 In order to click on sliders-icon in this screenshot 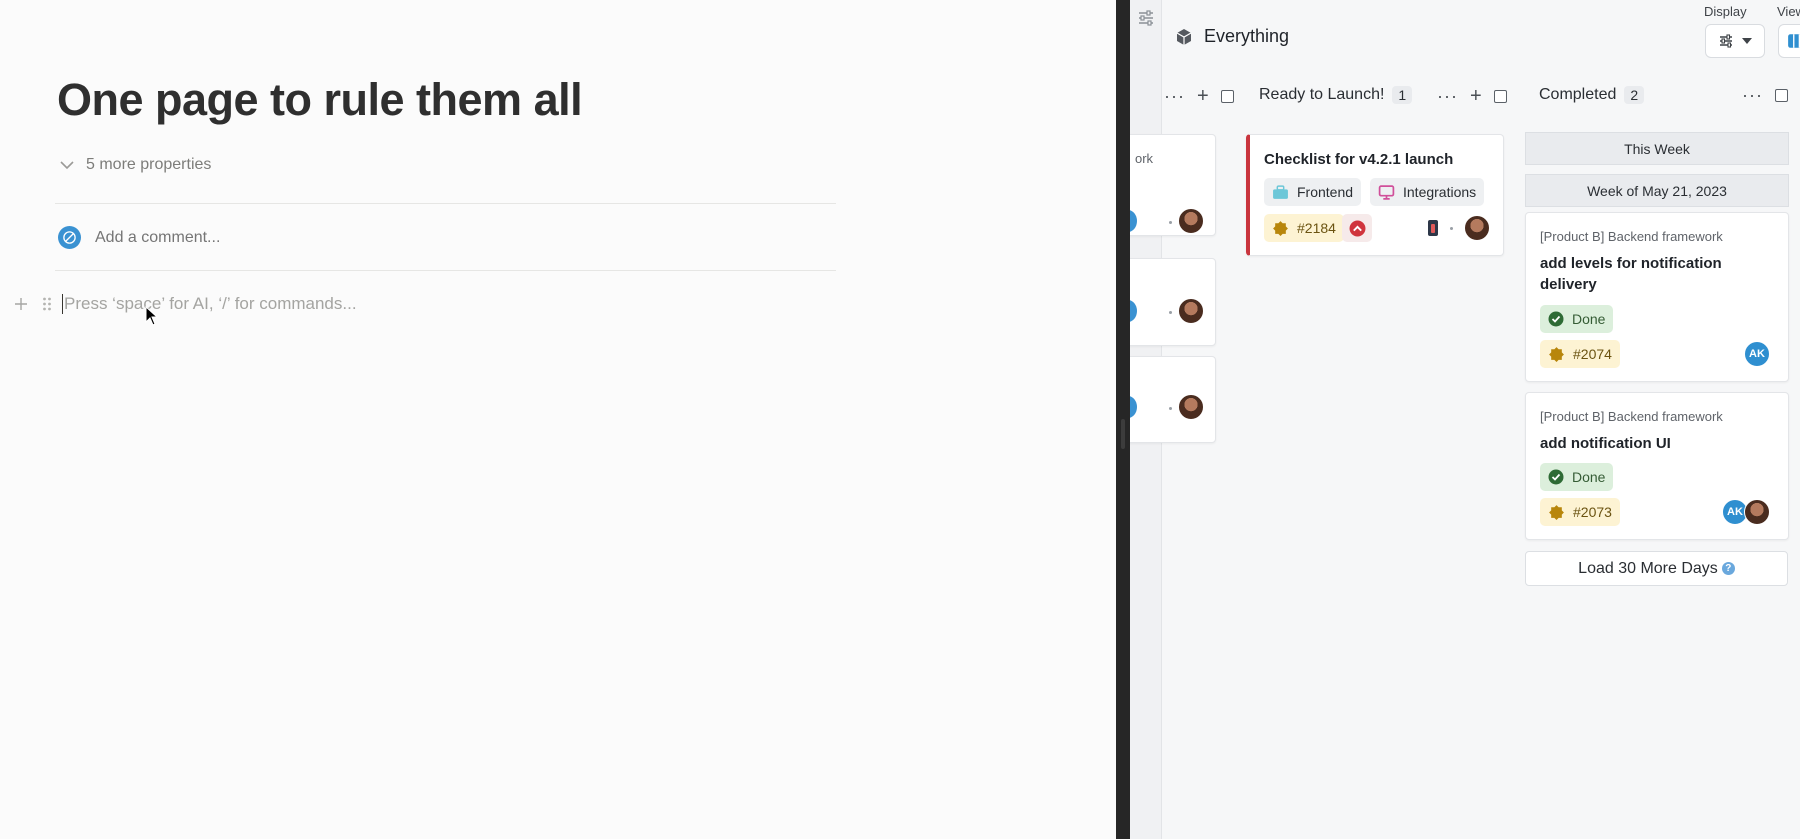, I will do `click(1726, 41)`.